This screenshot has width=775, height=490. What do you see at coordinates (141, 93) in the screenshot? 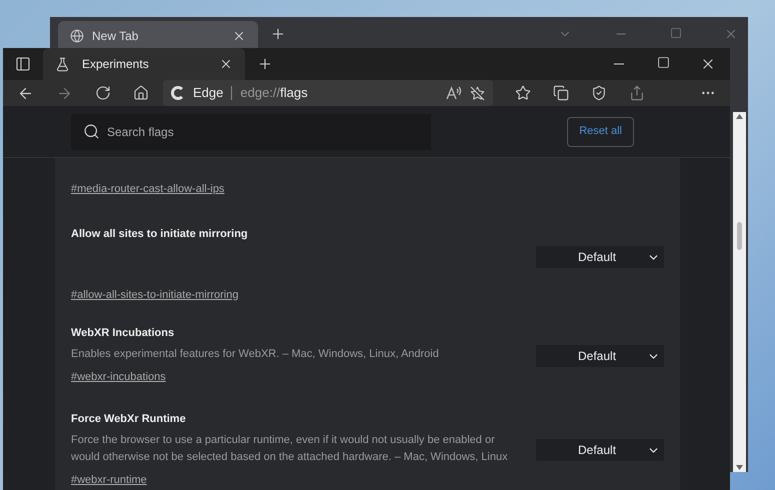
I see `home-icon` at bounding box center [141, 93].